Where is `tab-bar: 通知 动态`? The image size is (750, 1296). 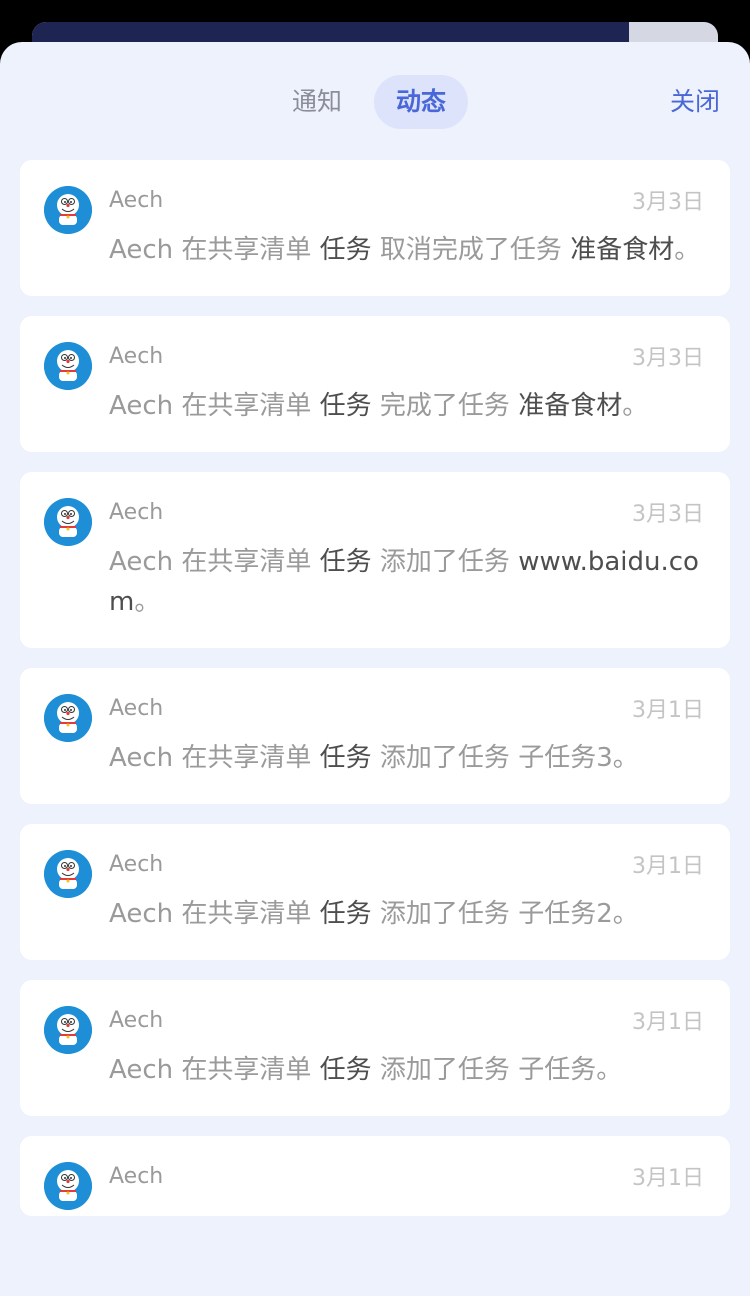
tab-bar: 通知 动态 is located at coordinates (374, 102).